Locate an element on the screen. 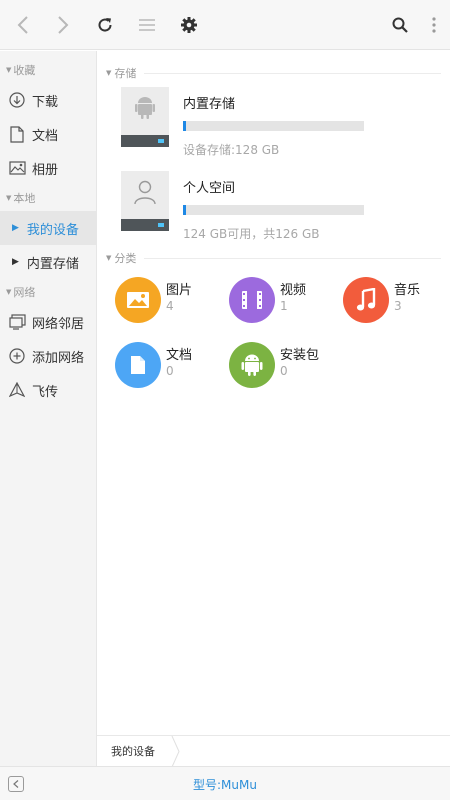 The width and height of the screenshot is (450, 800). list-view-icon is located at coordinates (147, 25).